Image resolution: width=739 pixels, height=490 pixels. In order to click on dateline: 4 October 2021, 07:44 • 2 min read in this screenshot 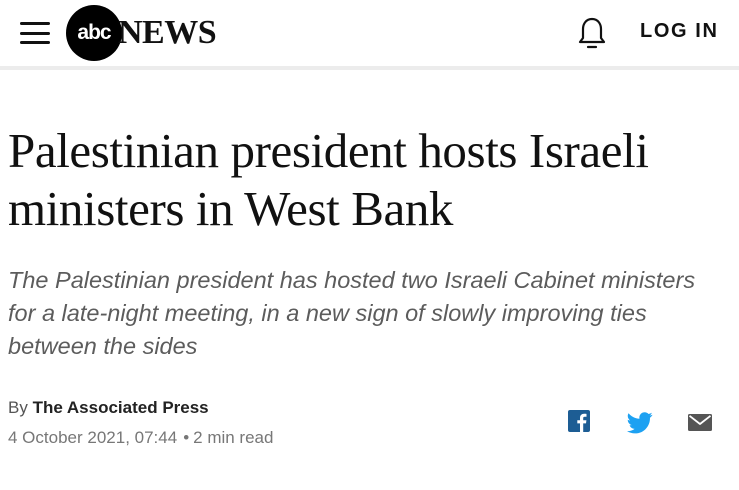, I will do `click(140, 438)`.